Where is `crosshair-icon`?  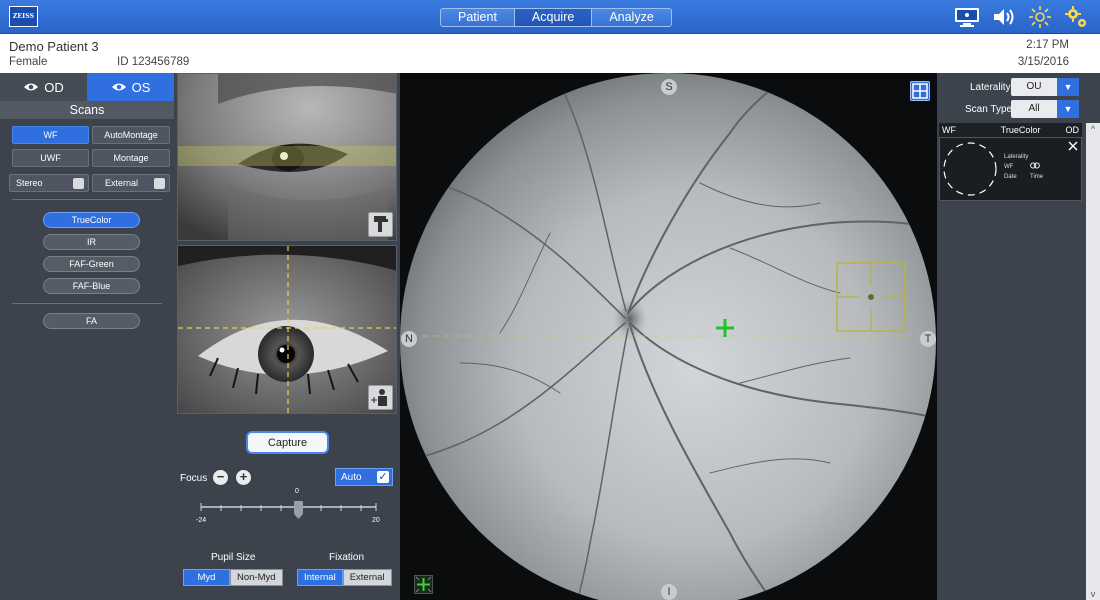 crosshair-icon is located at coordinates (423, 584).